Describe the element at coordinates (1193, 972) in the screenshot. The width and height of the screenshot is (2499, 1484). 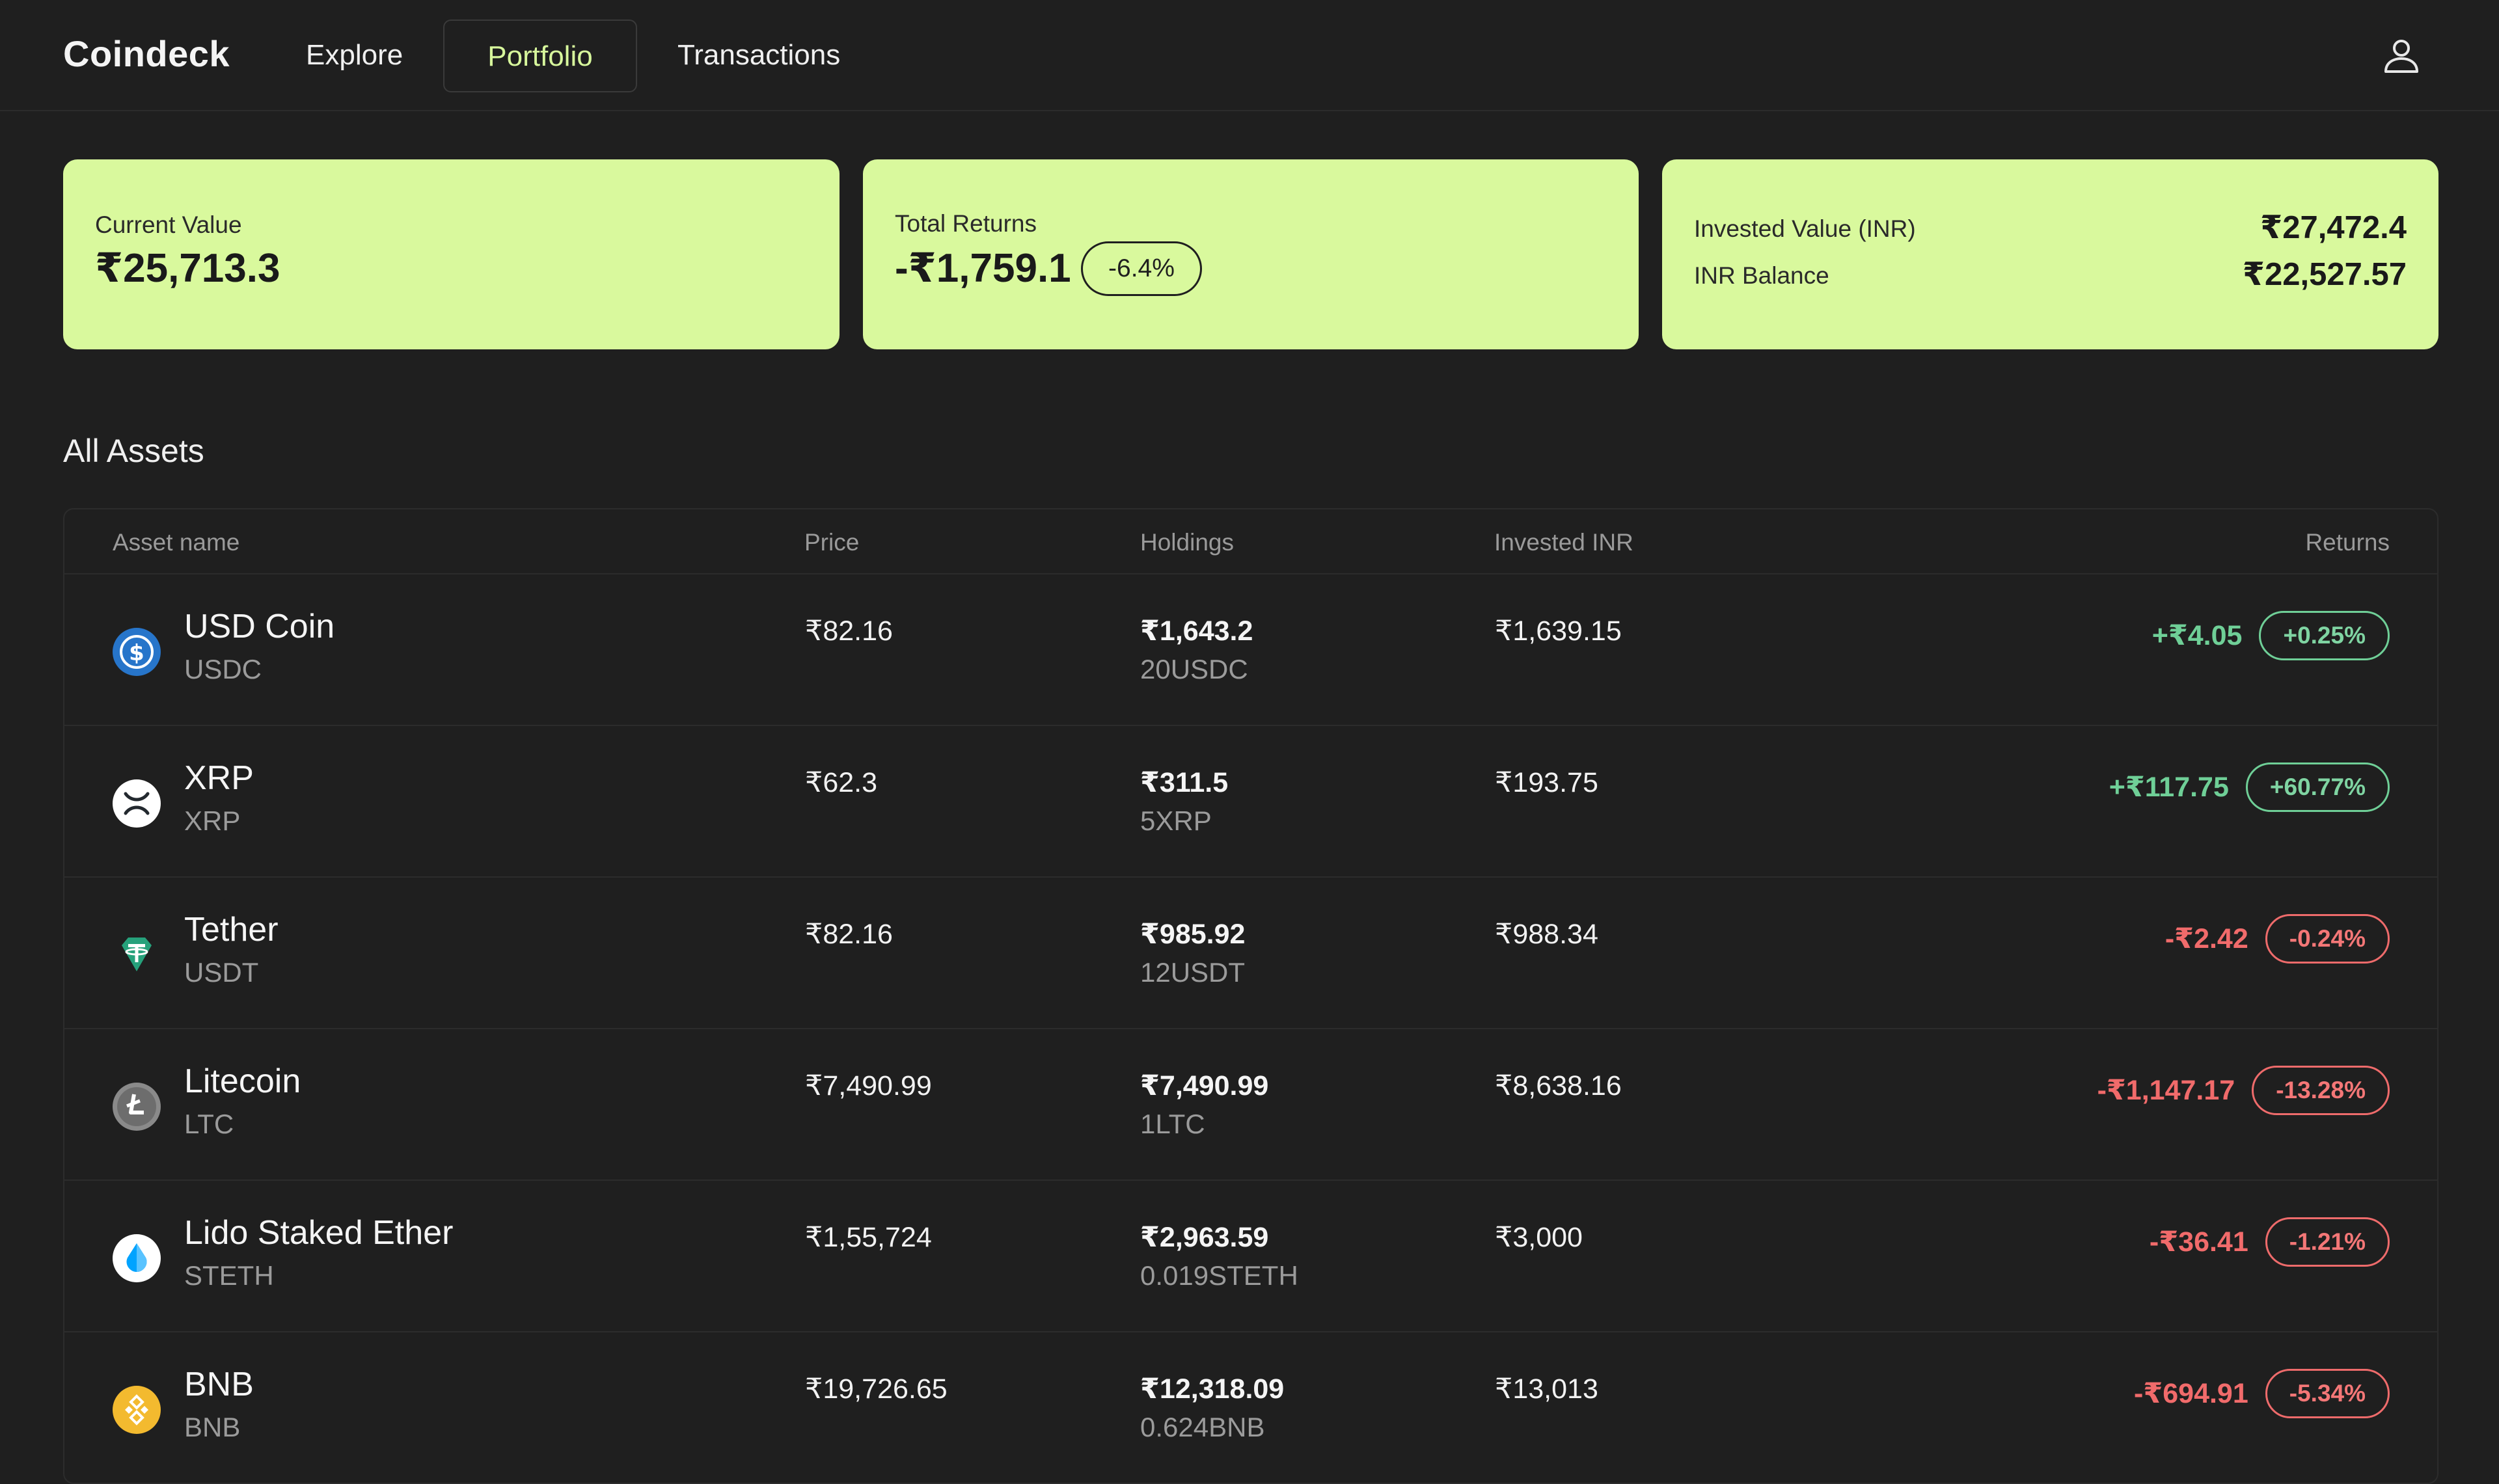
I see `holdings-quantity: 12USDT` at that location.